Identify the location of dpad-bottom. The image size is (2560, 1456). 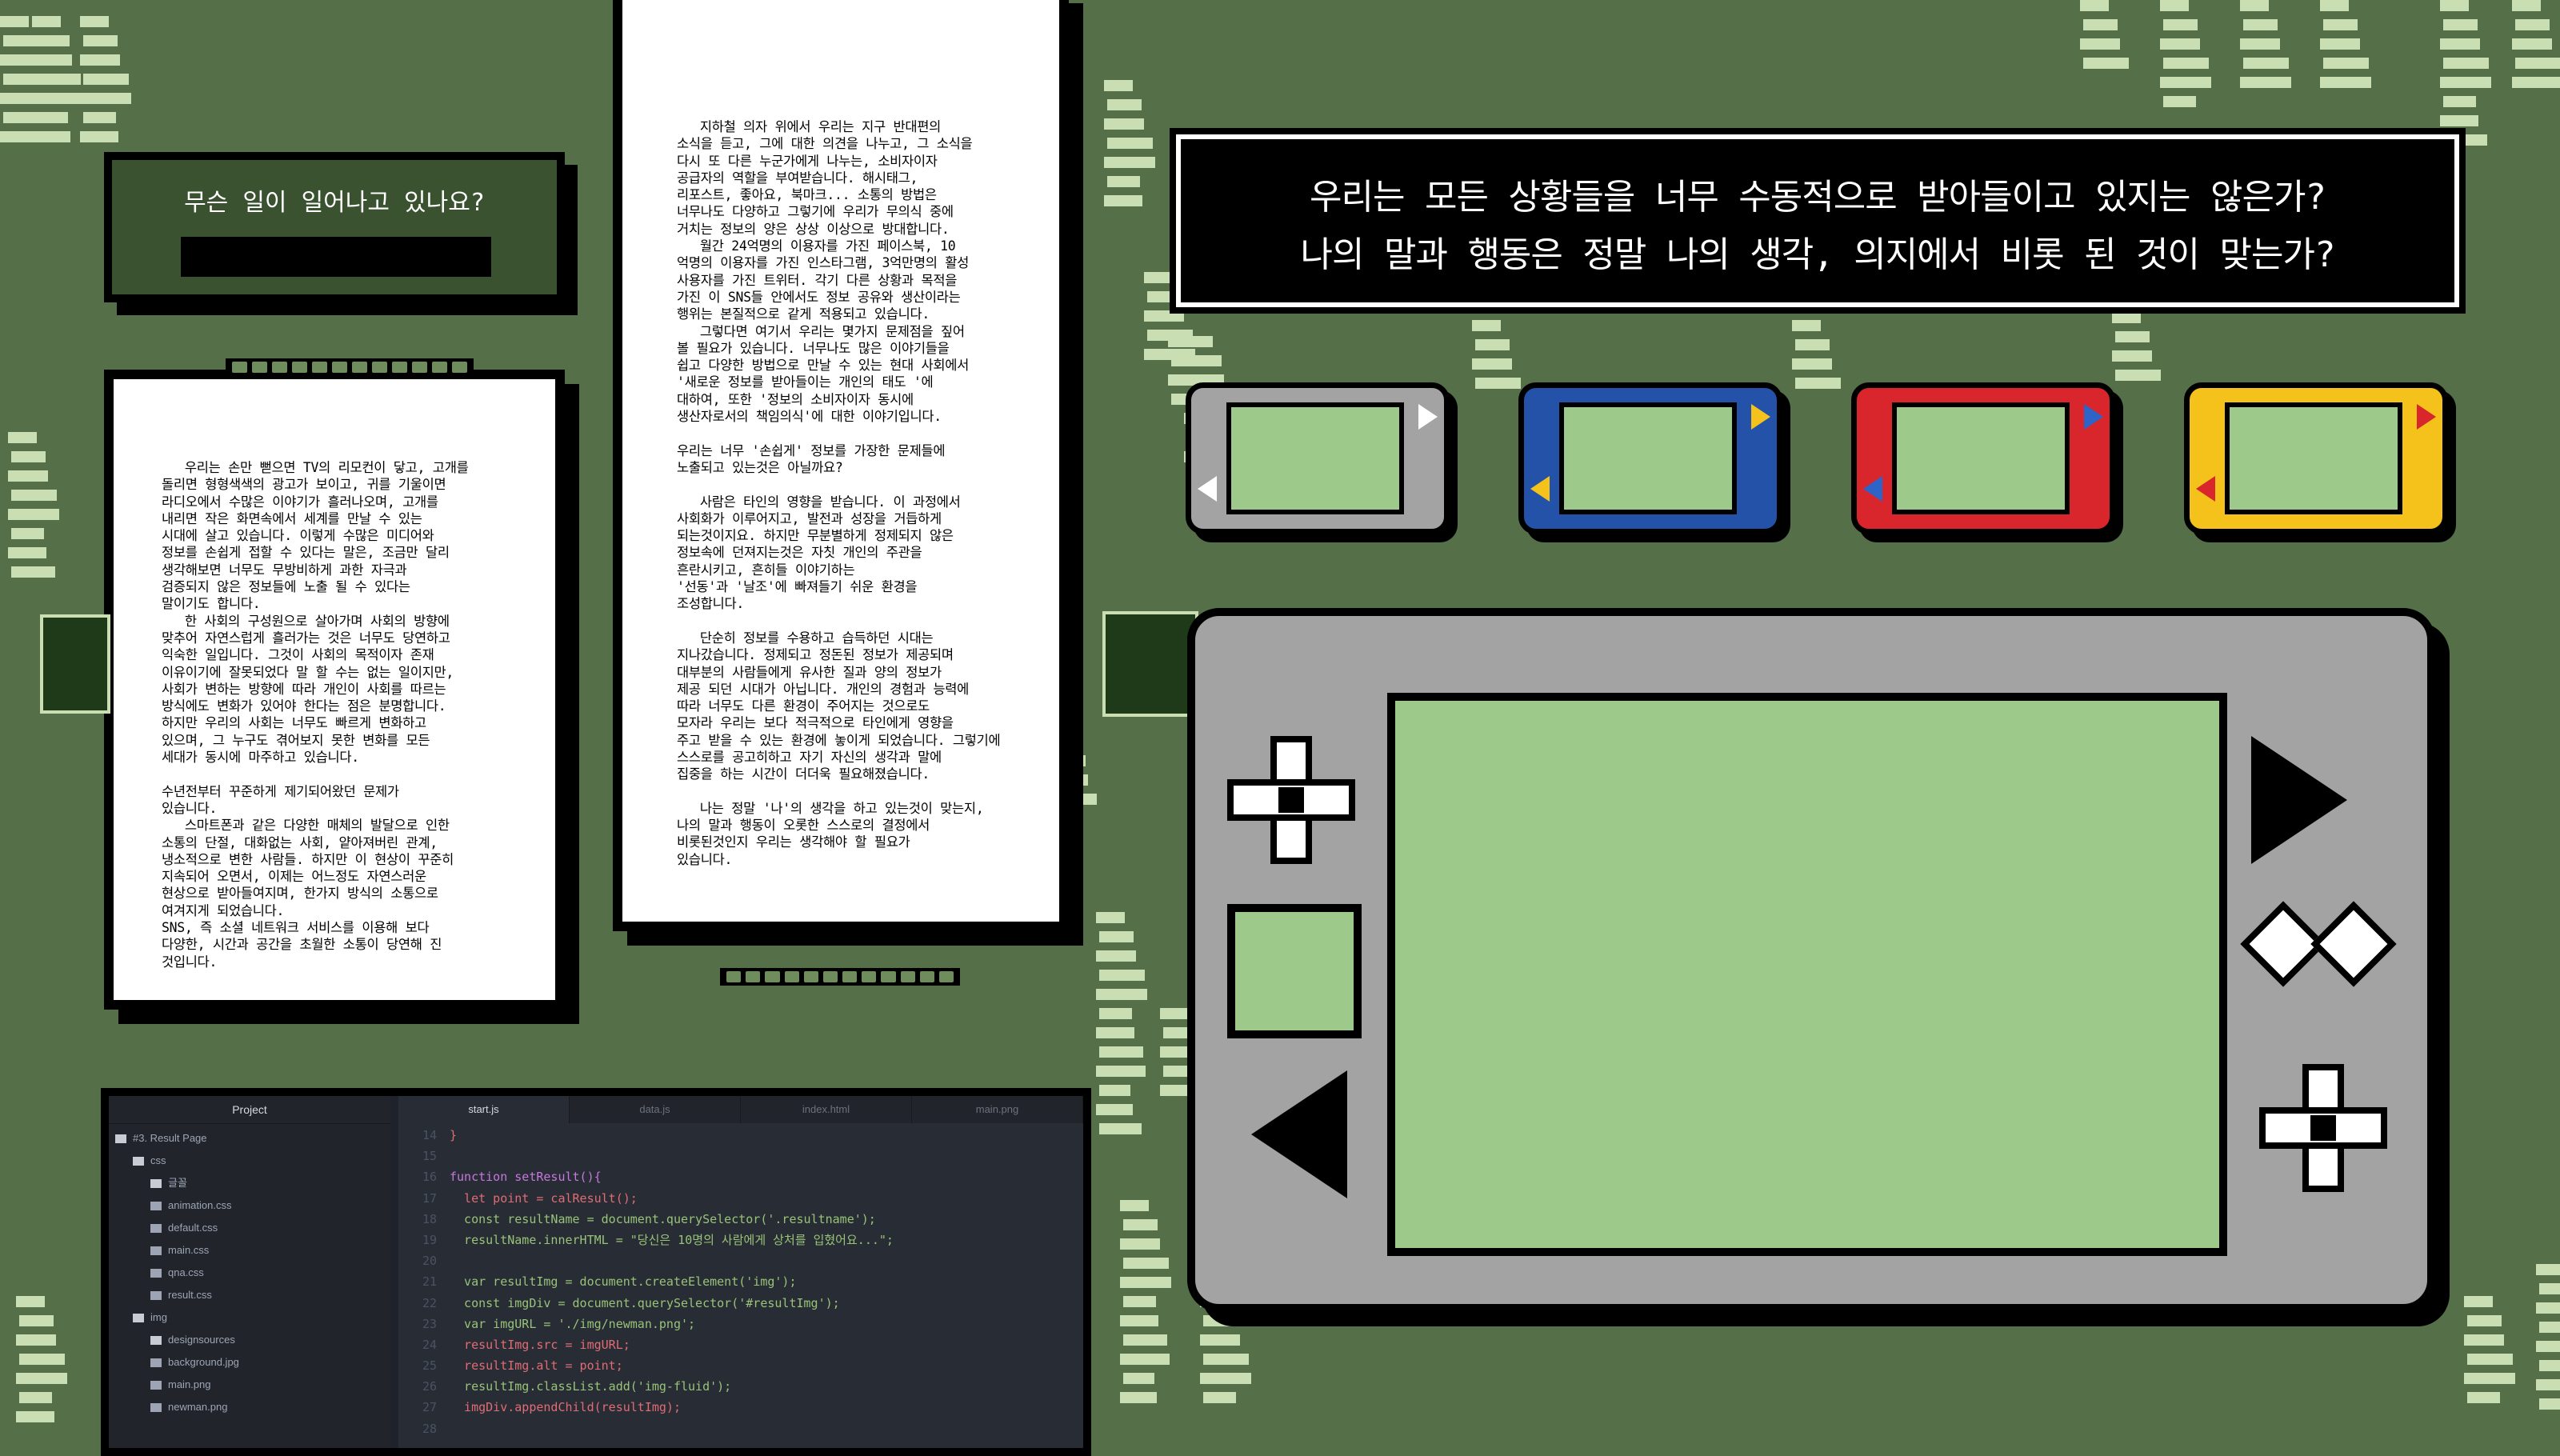
(2323, 1128).